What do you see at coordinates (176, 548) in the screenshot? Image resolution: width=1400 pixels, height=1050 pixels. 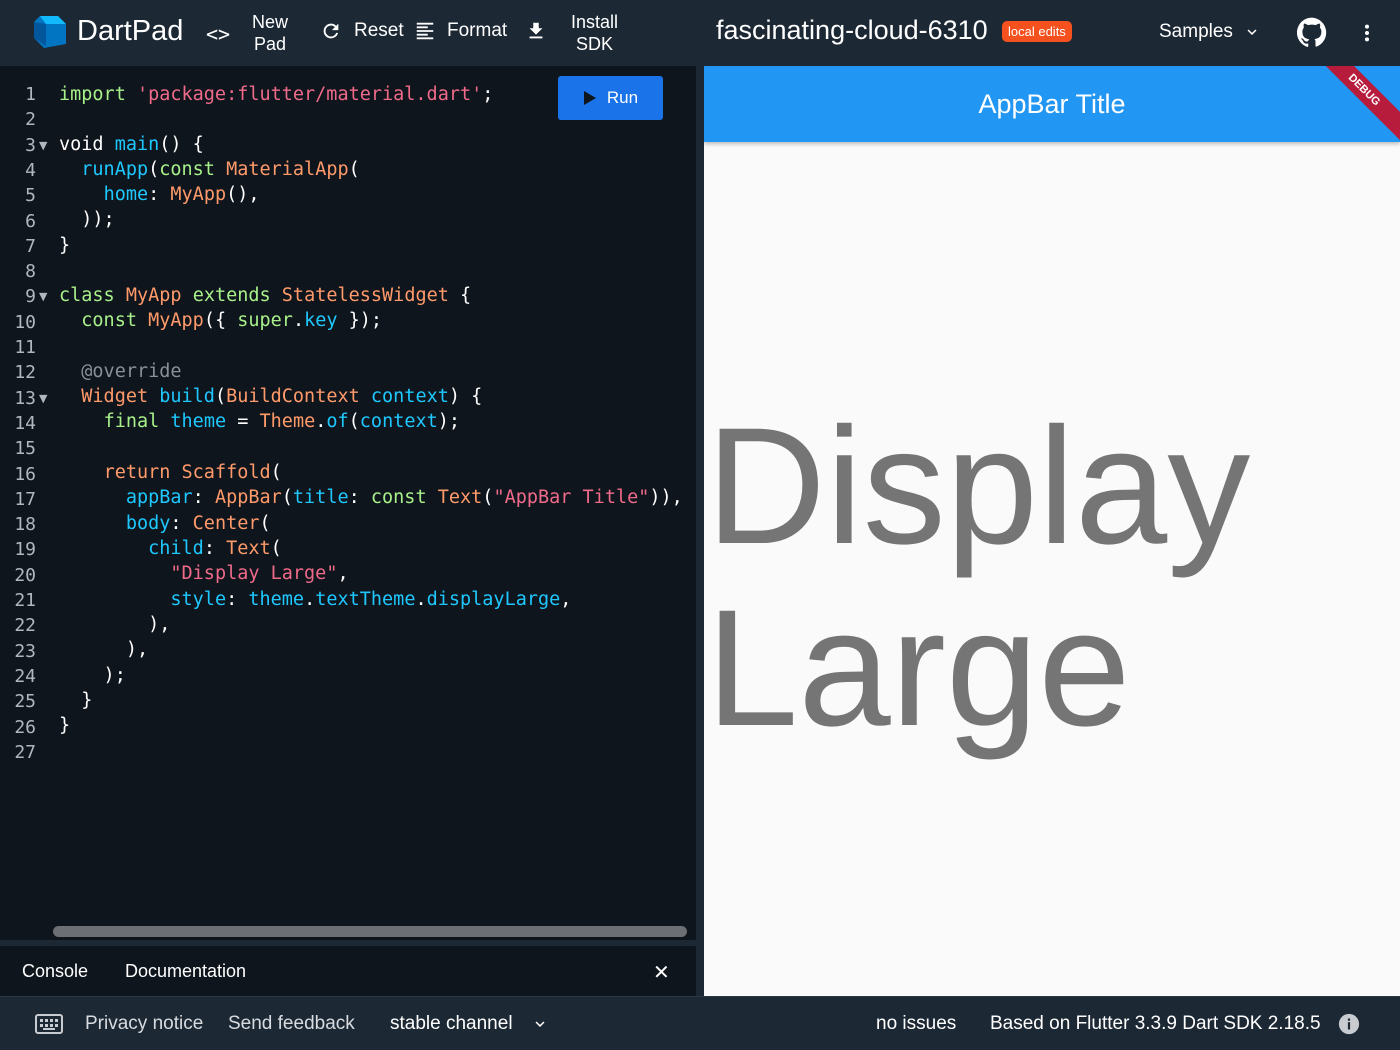 I see `code-token: child` at bounding box center [176, 548].